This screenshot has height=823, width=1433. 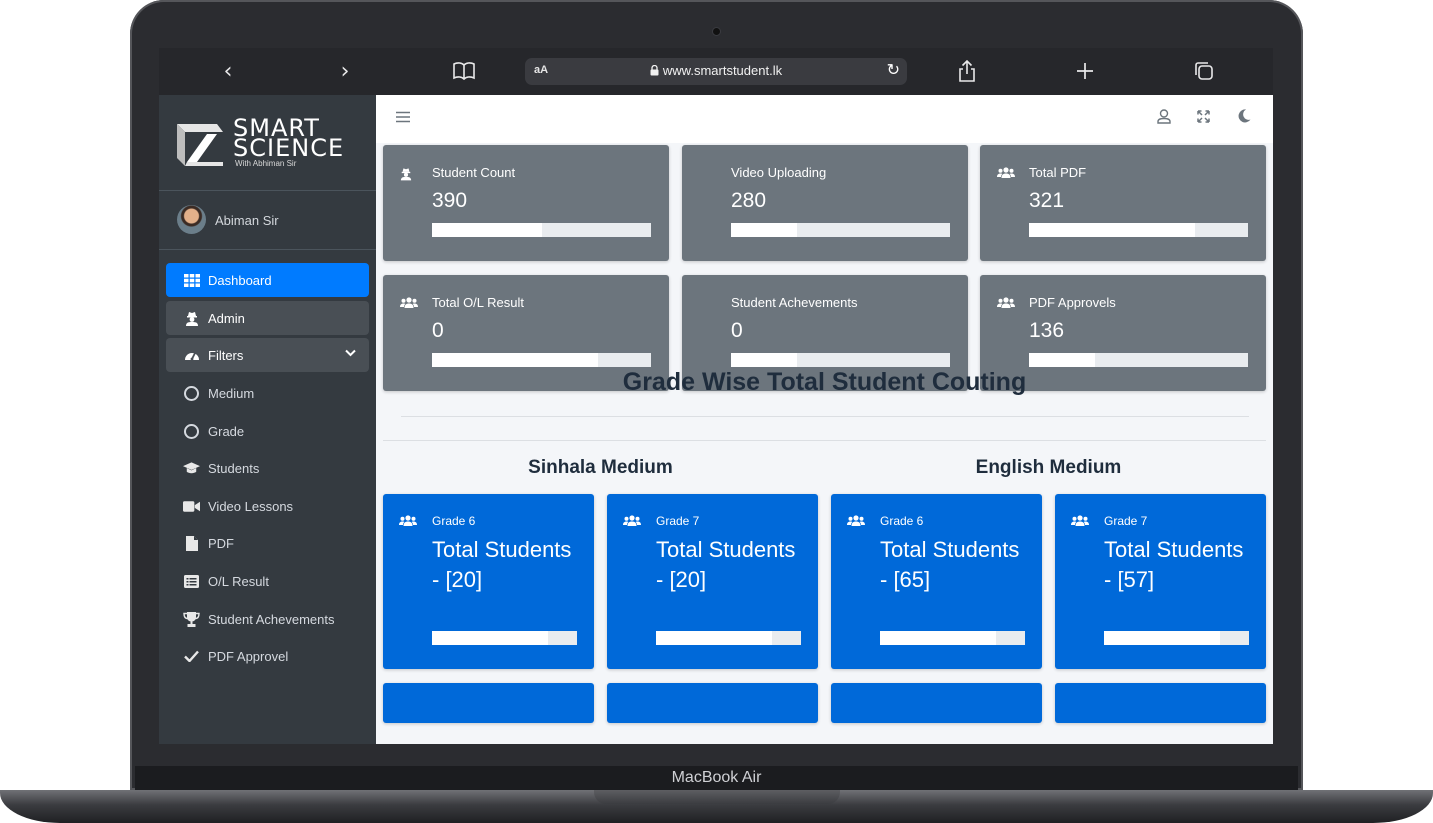 What do you see at coordinates (749, 200) in the screenshot?
I see `stat-value: 280` at bounding box center [749, 200].